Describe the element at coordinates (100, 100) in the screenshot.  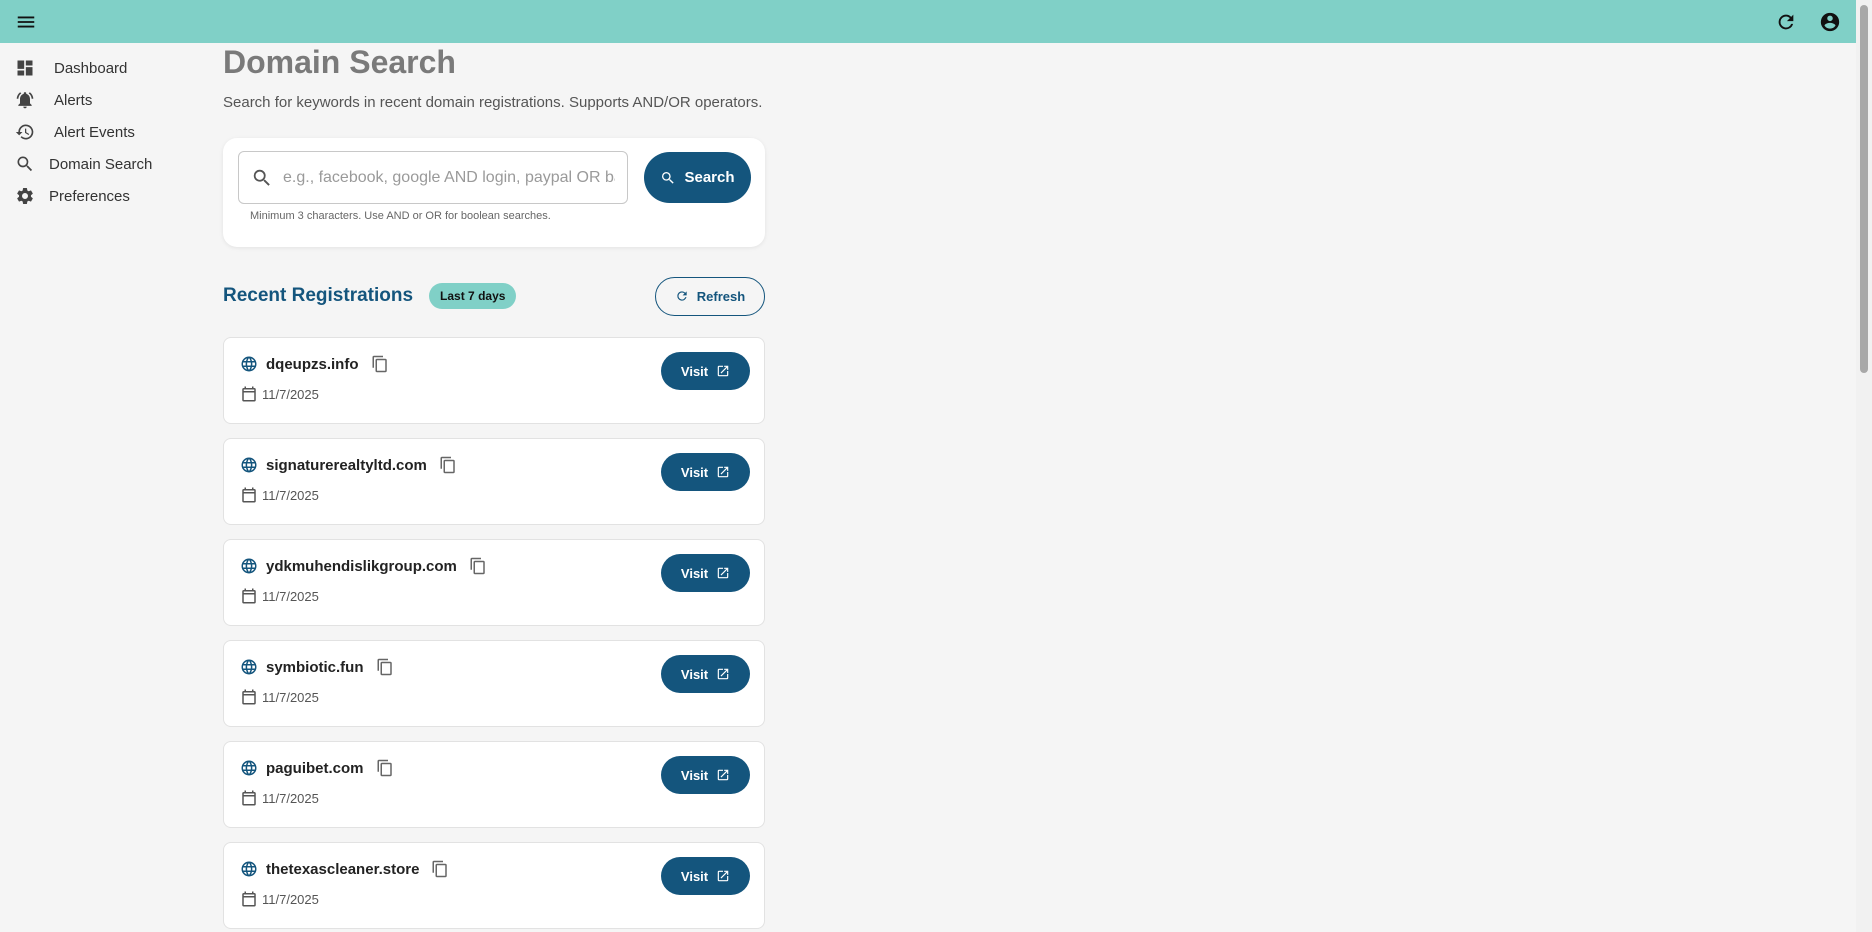
I see `sidebar-item-alerts: Alerts` at that location.